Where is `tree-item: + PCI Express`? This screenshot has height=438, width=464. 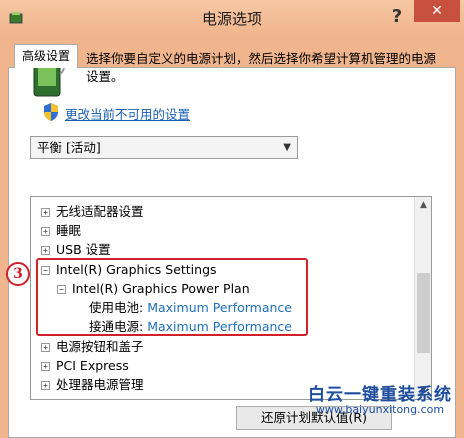
tree-item: + PCI Express is located at coordinates (85, 366).